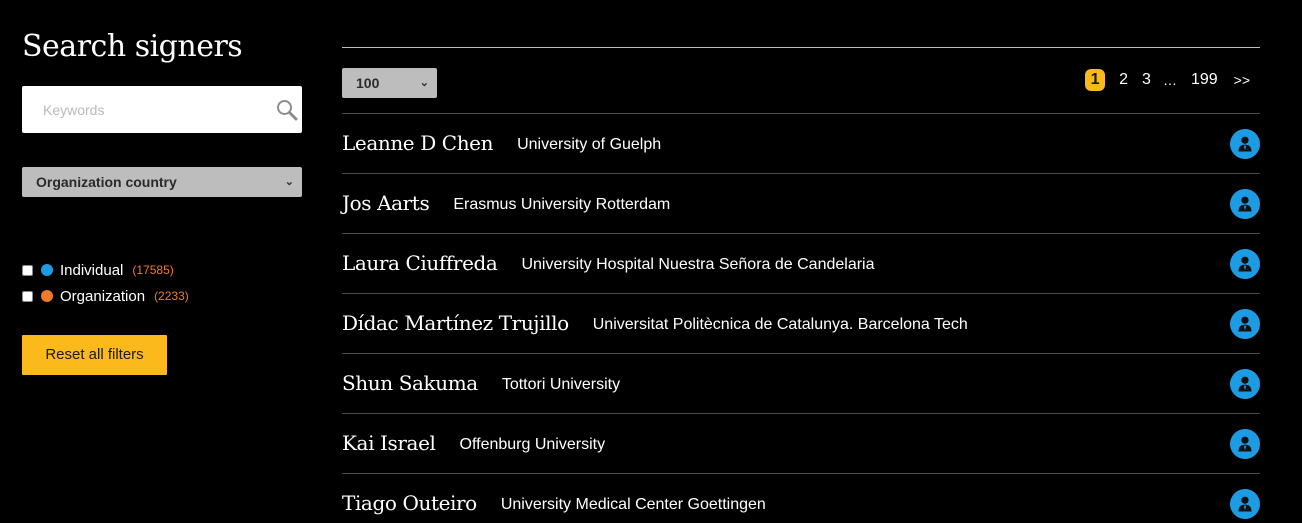  I want to click on signer-organization: Erasmus University Rotterdam, so click(562, 204).